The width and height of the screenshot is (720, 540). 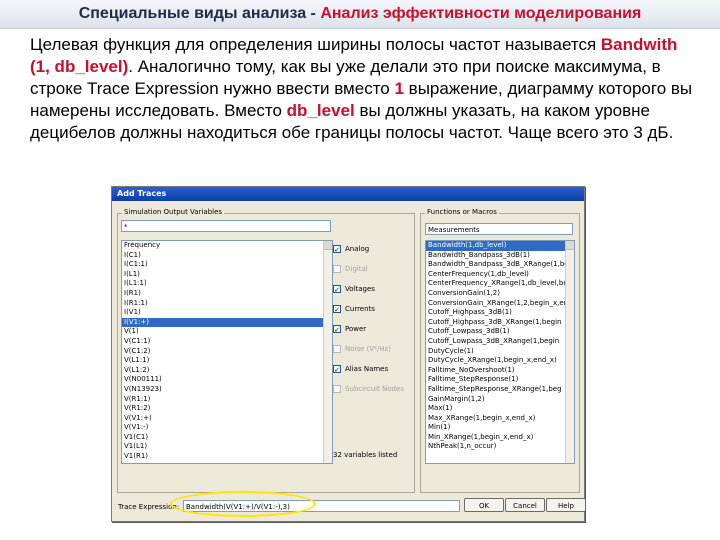 I want to click on variable-list-item: I(C1:1), so click(x=227, y=265).